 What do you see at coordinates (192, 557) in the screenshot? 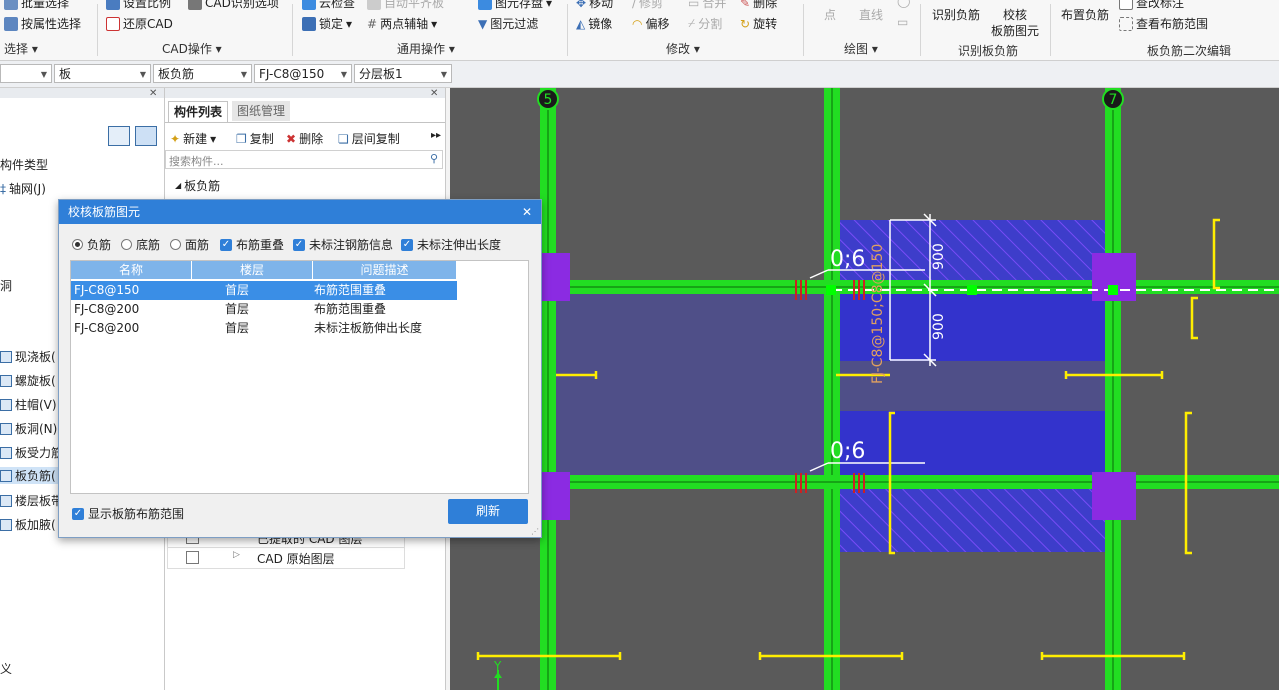
I see `layer-checkbox` at bounding box center [192, 557].